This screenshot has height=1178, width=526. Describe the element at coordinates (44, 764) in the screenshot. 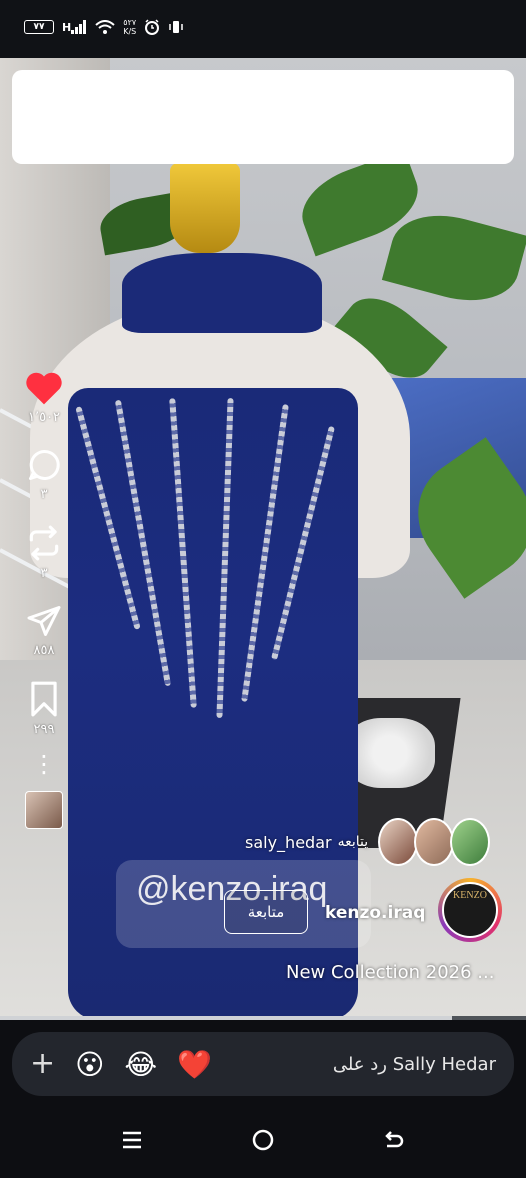

I see `more-options-icon: ⋮` at that location.